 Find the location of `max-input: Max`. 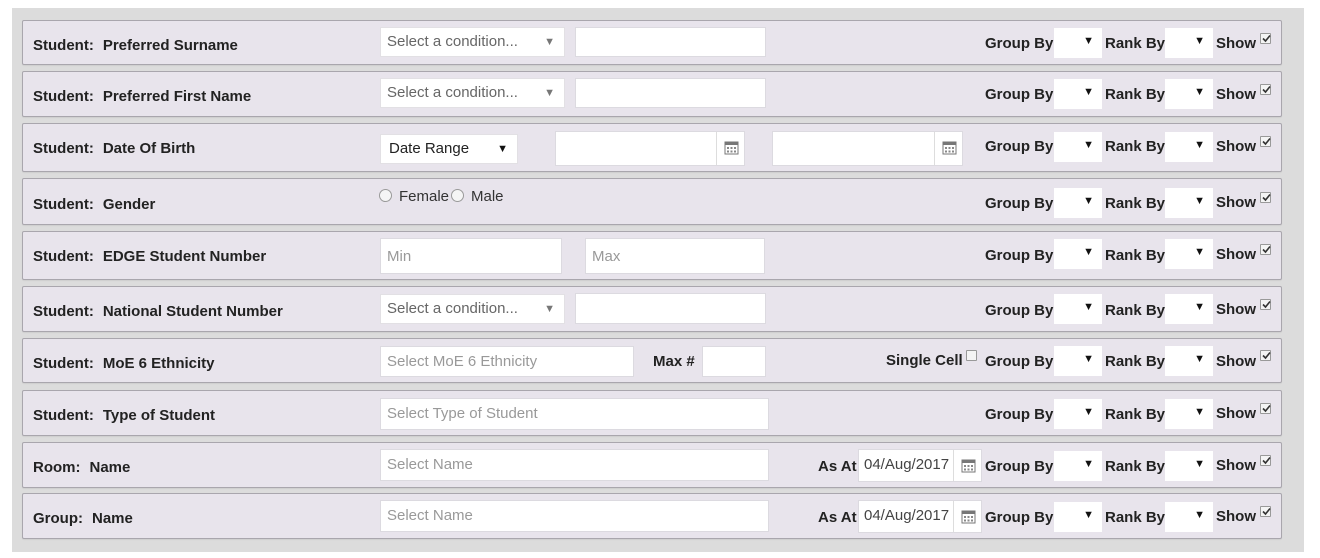

max-input: Max is located at coordinates (675, 256).